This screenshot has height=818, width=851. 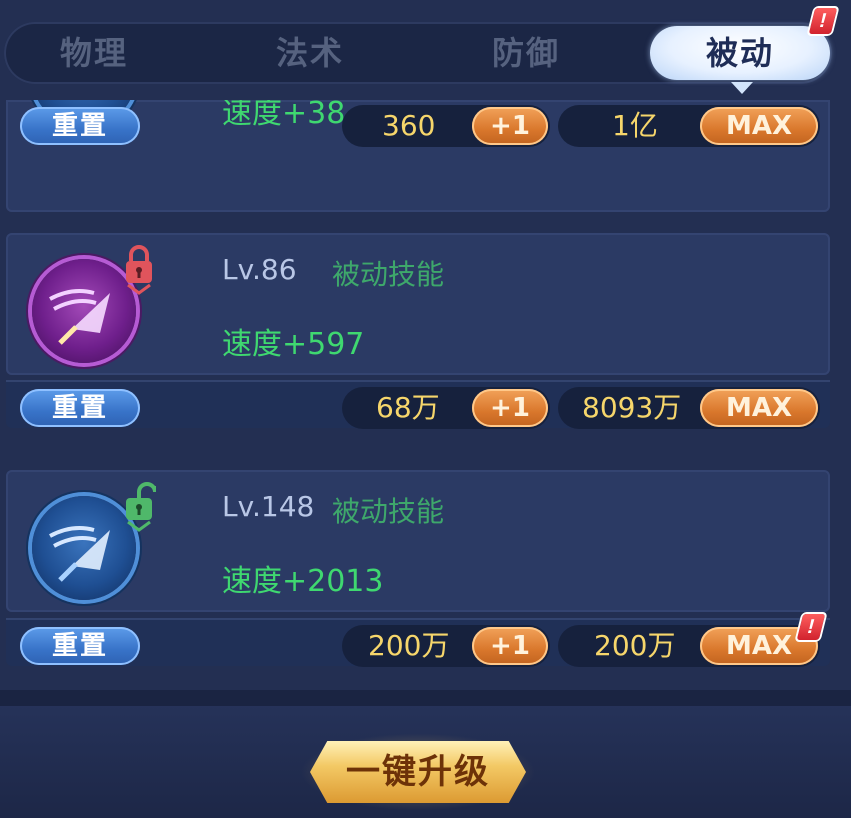 What do you see at coordinates (418, 53) in the screenshot?
I see `skill-category-tabs: 物理 法术 防御 被动` at bounding box center [418, 53].